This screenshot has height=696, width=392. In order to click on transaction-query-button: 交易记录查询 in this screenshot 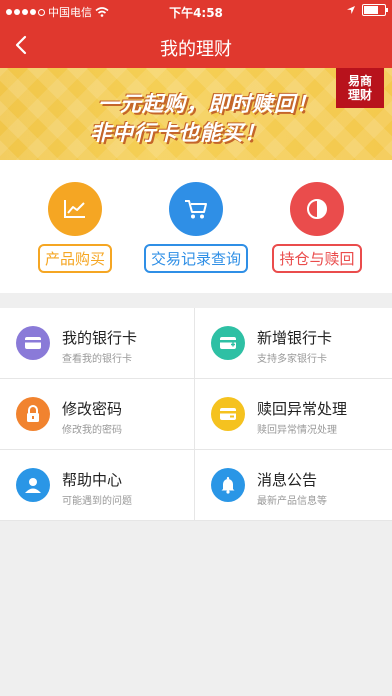, I will do `click(196, 232)`.